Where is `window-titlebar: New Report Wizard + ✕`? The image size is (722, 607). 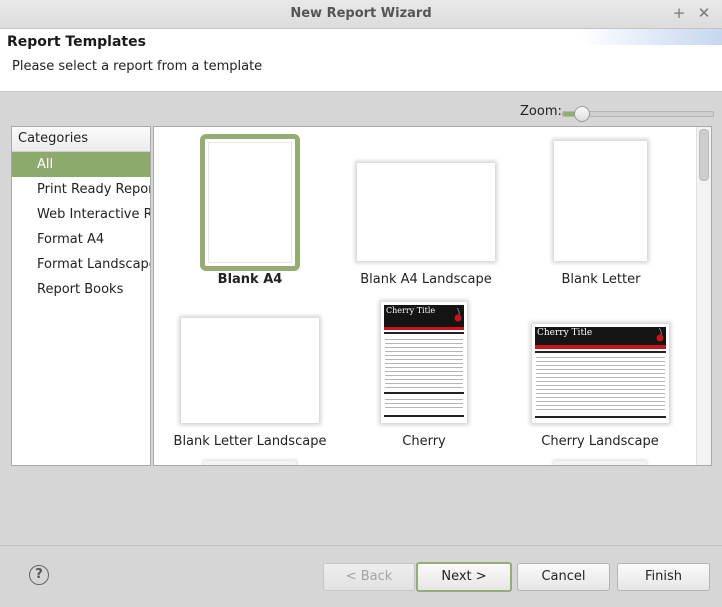 window-titlebar: New Report Wizard + ✕ is located at coordinates (361, 14).